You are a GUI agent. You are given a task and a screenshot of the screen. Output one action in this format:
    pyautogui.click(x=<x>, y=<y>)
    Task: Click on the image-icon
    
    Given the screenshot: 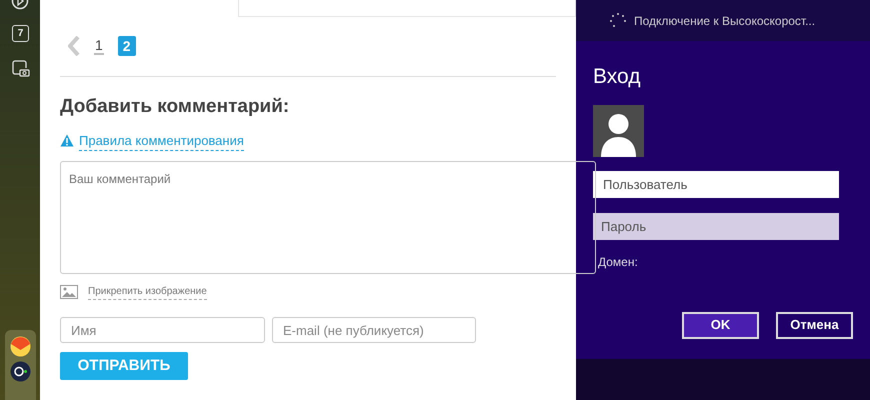 What is the action you would take?
    pyautogui.click(x=69, y=292)
    